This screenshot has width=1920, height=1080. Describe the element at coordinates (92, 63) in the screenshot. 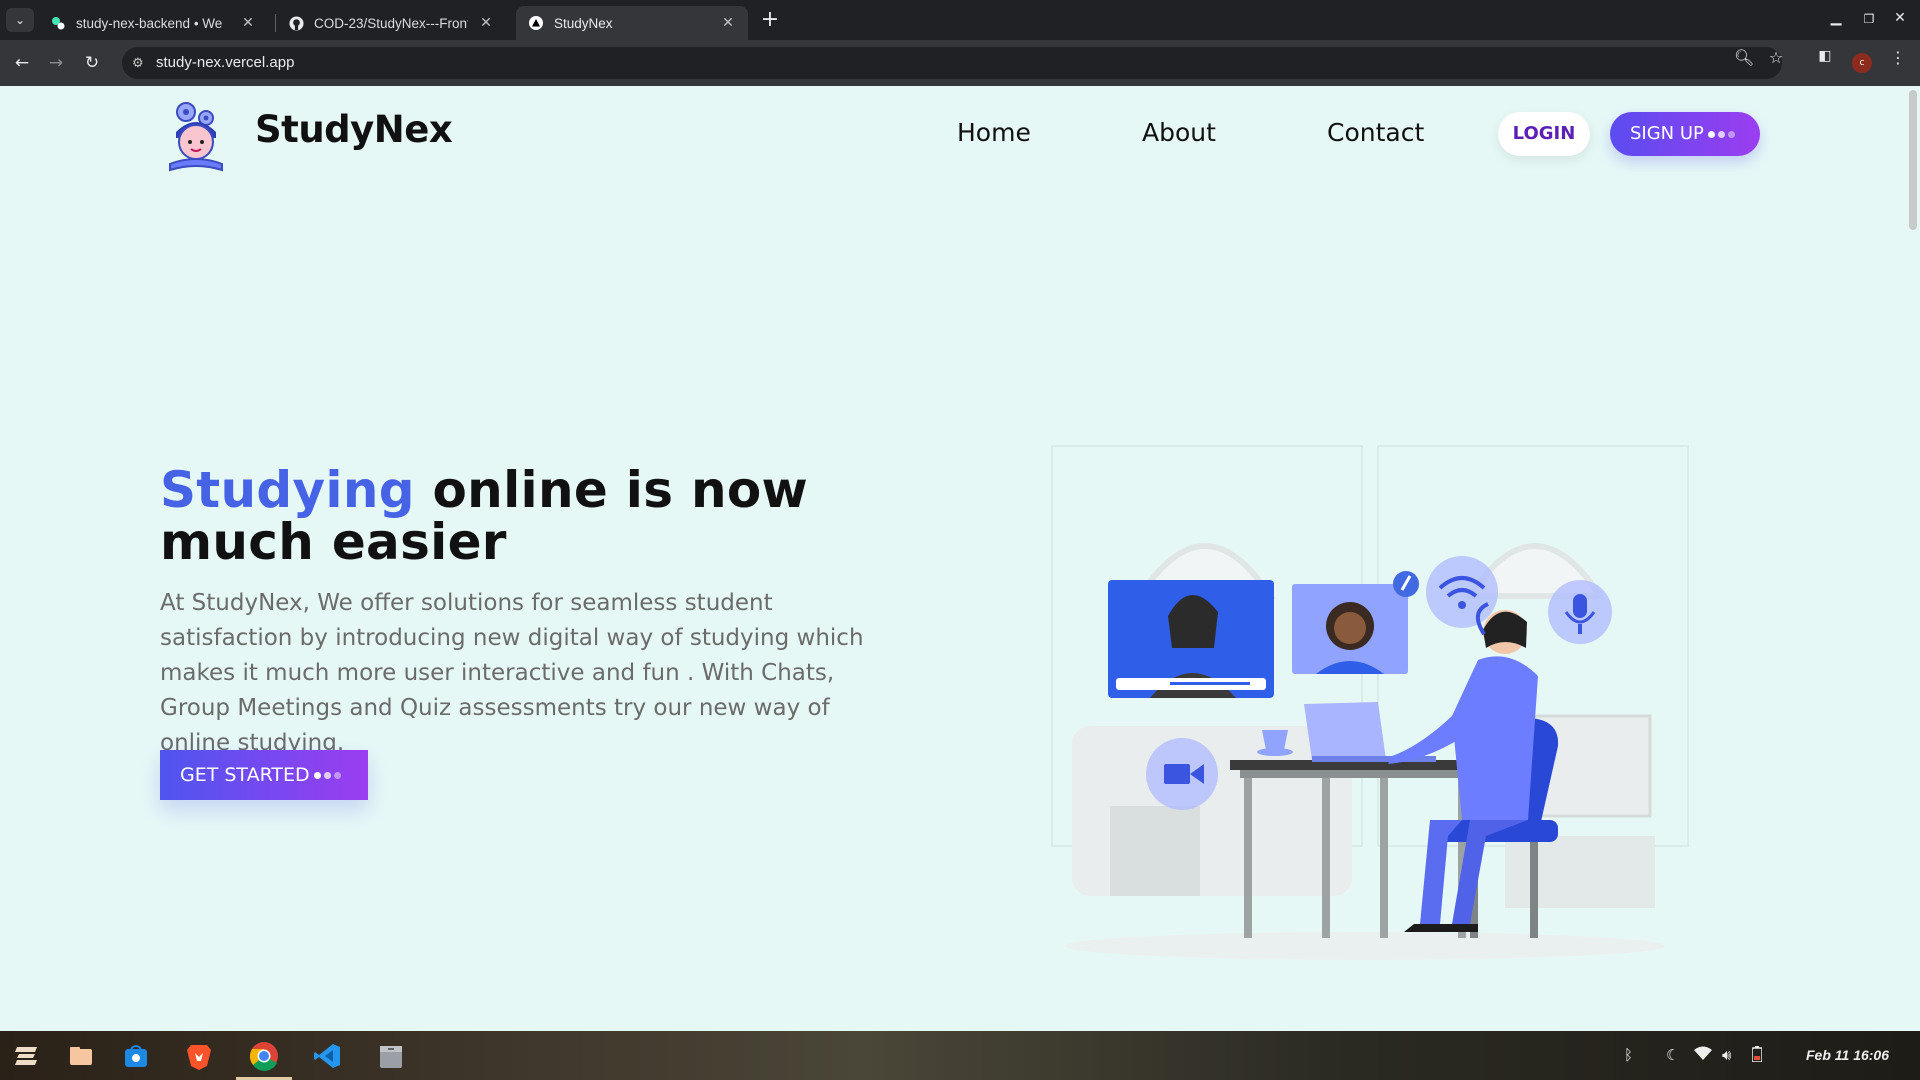

I see `reload-icon: ↻` at that location.